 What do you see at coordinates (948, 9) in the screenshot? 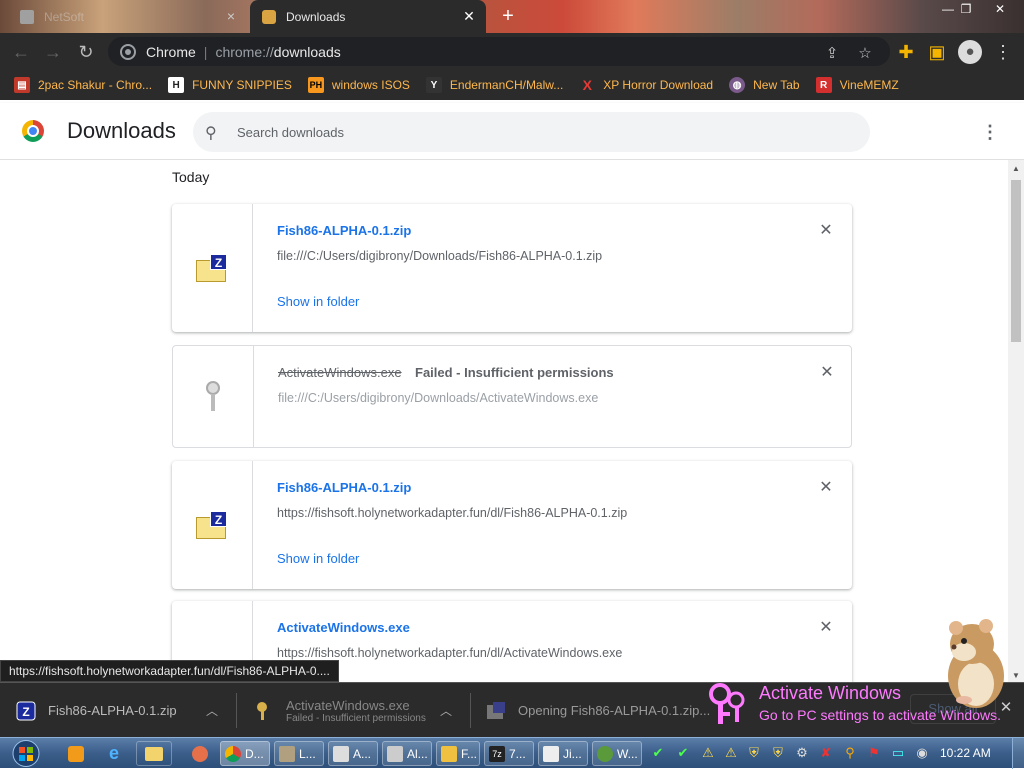
I see `minimize-icon: —` at bounding box center [948, 9].